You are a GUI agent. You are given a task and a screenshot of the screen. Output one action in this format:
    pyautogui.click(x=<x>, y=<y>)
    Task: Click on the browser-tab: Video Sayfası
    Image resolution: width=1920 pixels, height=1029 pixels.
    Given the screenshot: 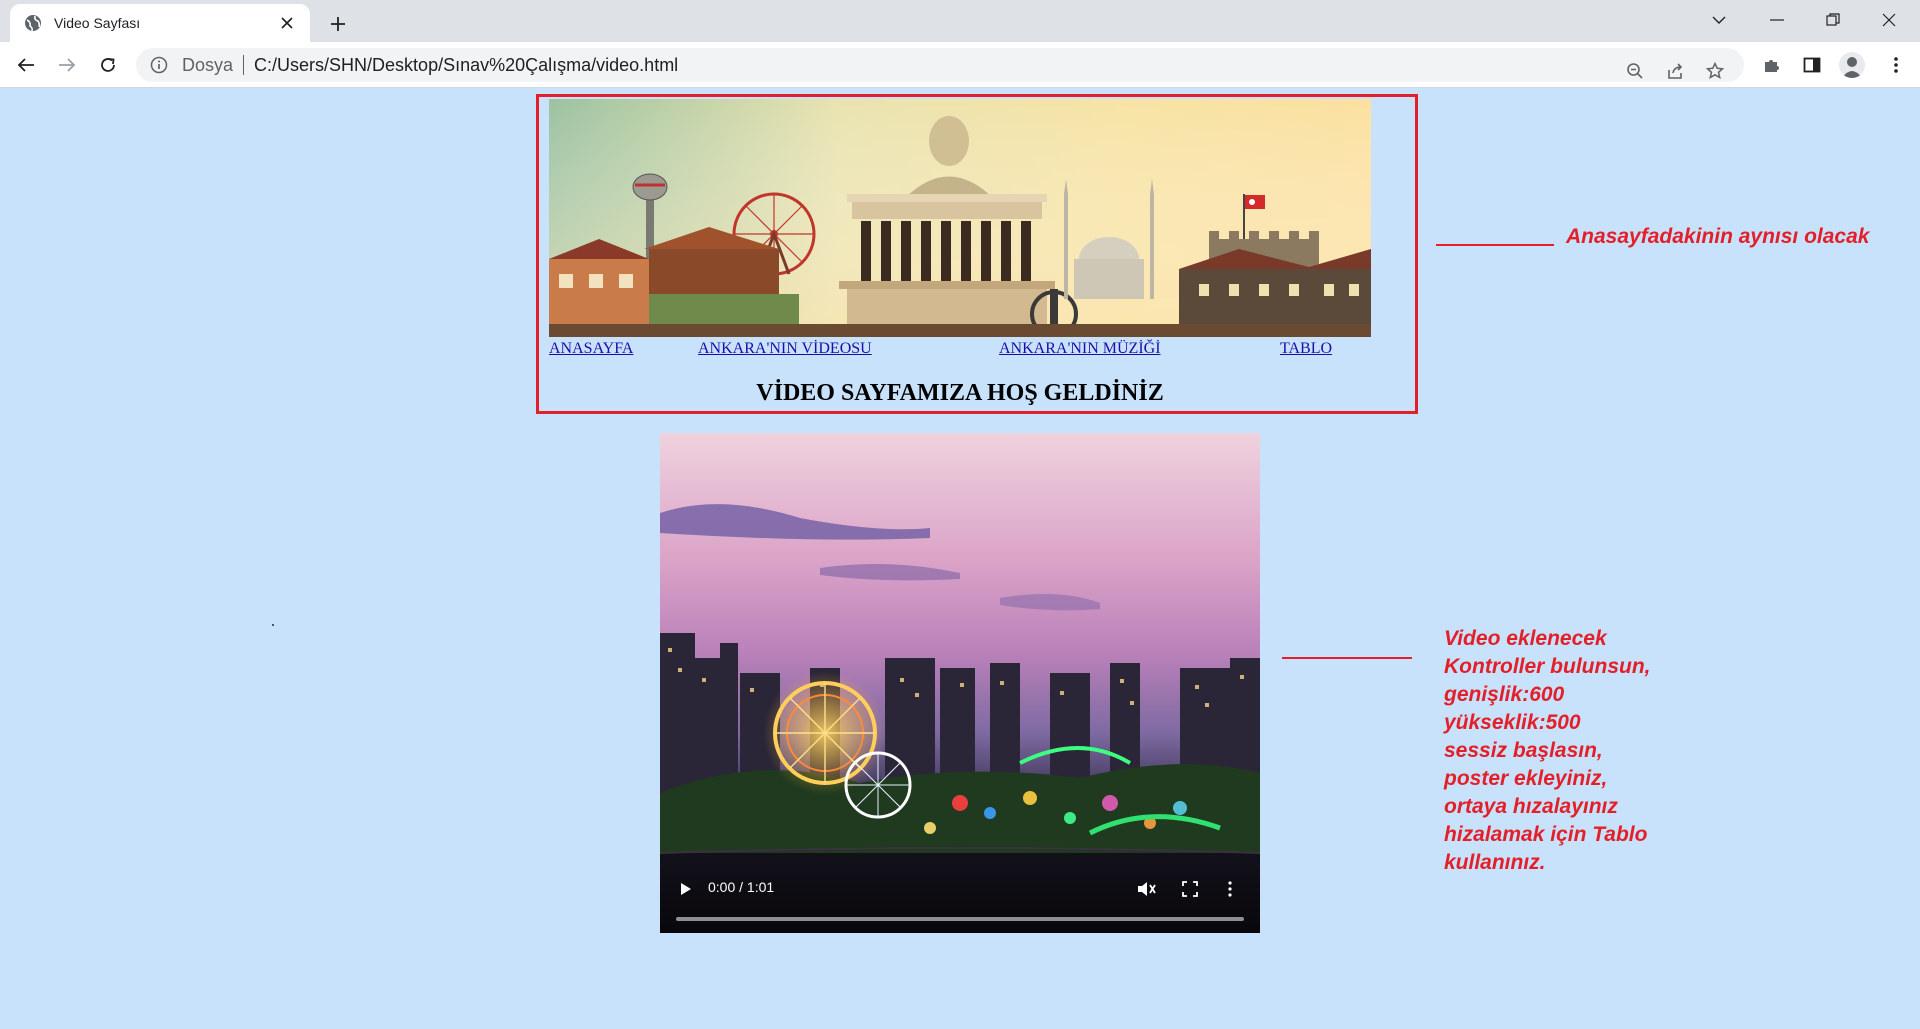 What is the action you would take?
    pyautogui.click(x=160, y=23)
    